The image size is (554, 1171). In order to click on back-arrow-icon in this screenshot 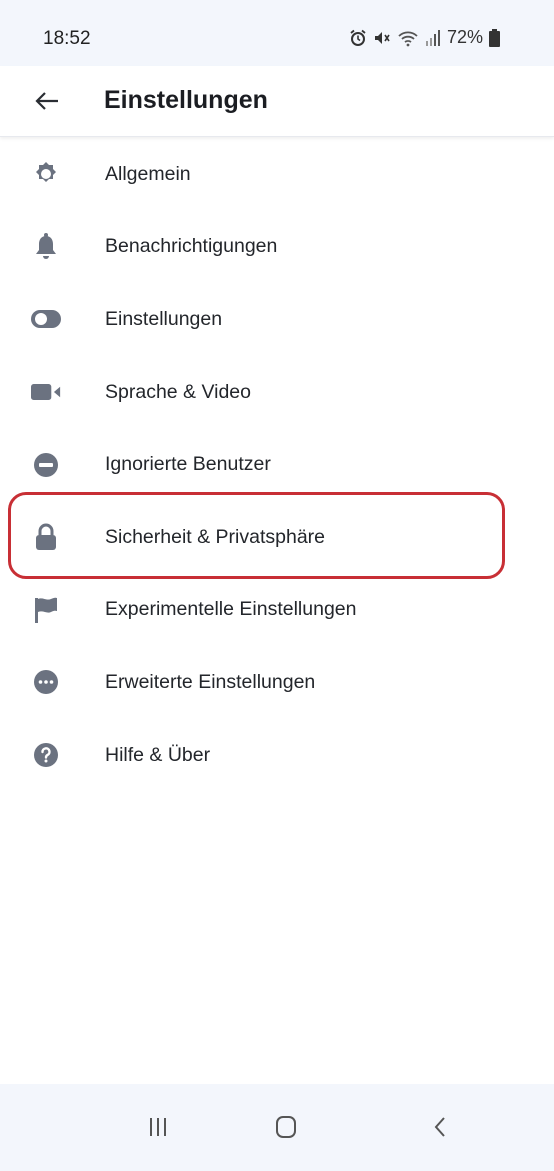, I will do `click(46, 101)`.